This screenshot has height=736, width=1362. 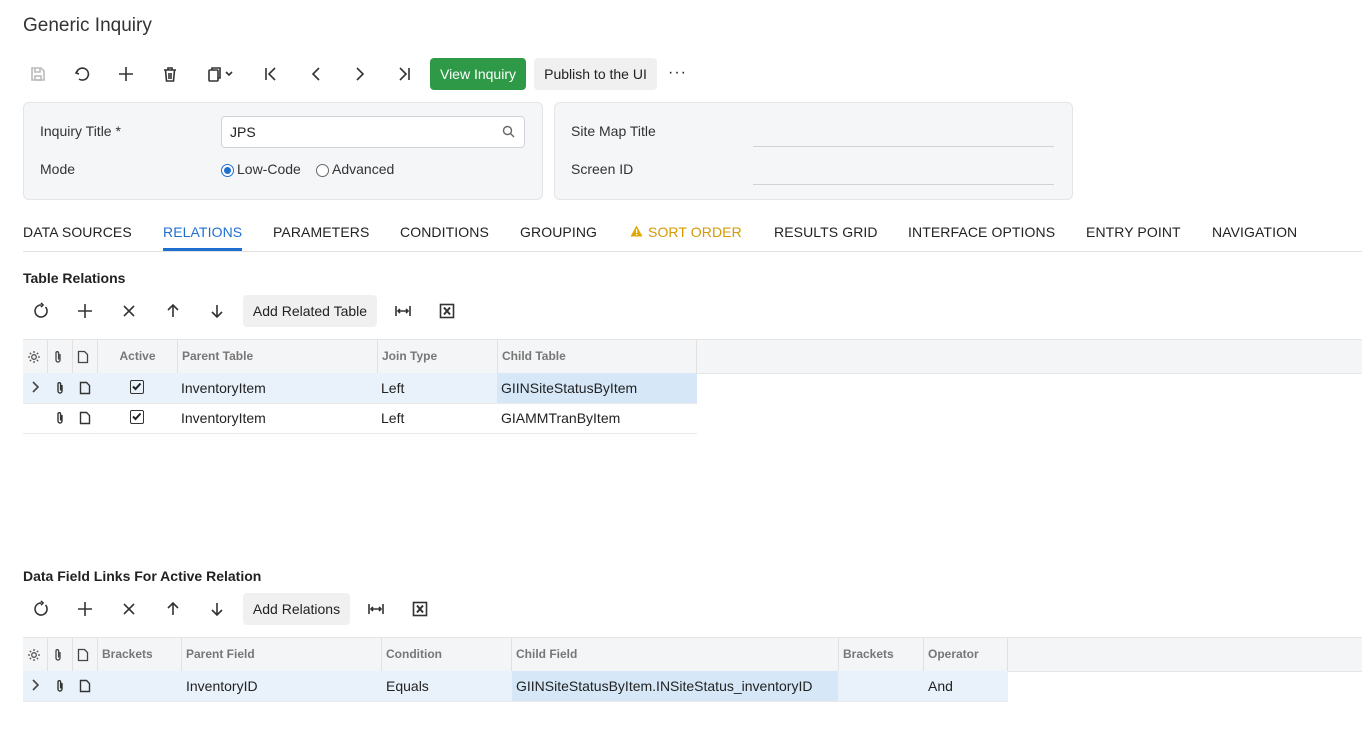 What do you see at coordinates (903, 146) in the screenshot?
I see `site-map-title-field` at bounding box center [903, 146].